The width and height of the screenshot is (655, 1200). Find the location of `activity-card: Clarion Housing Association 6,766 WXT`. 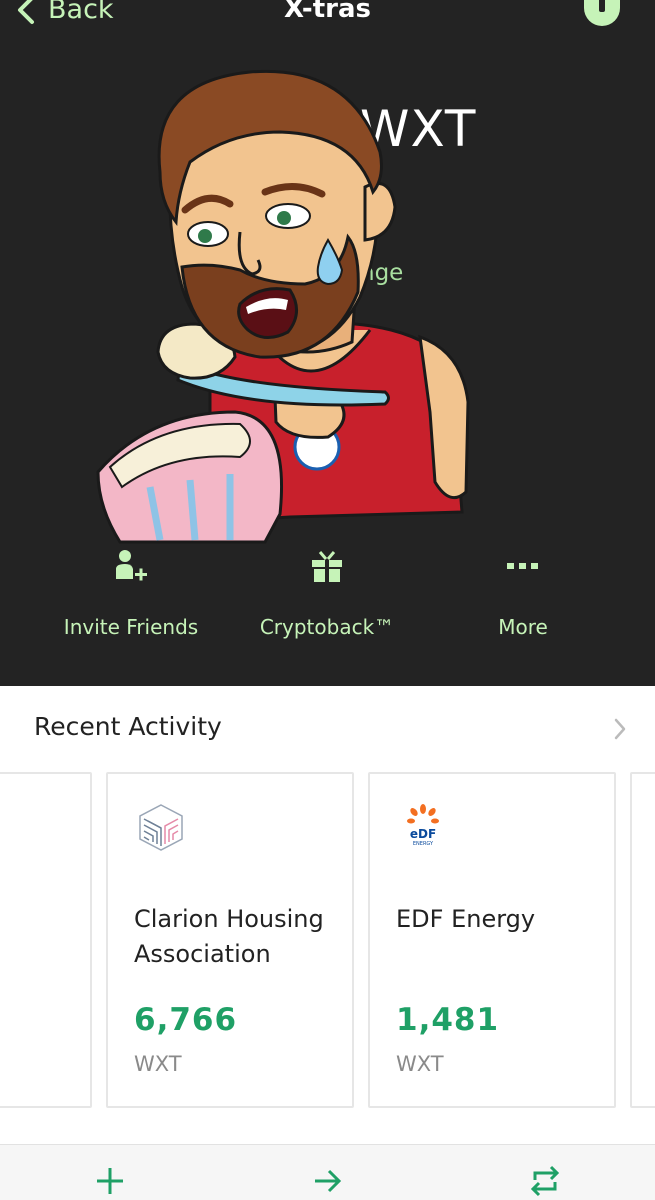

activity-card: Clarion Housing Association 6,766 WXT is located at coordinates (230, 940).